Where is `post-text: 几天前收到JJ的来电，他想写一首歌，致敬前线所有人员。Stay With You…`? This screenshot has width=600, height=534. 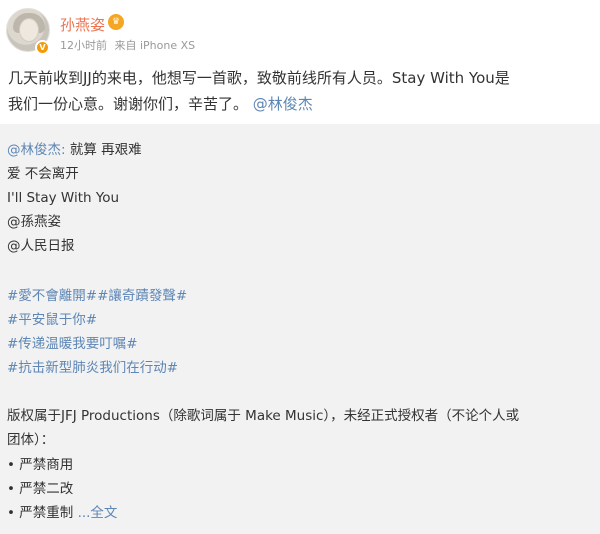
post-text: 几天前收到JJ的来电，他想写一首歌，致敬前线所有人员。Stay With You… is located at coordinates (300, 91).